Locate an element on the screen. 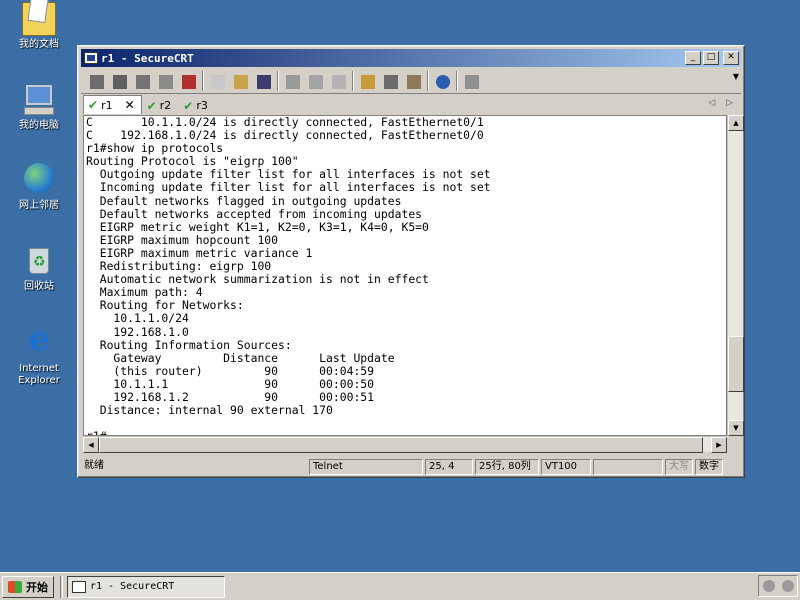 The height and width of the screenshot is (600, 800). help-button is located at coordinates (442, 81).